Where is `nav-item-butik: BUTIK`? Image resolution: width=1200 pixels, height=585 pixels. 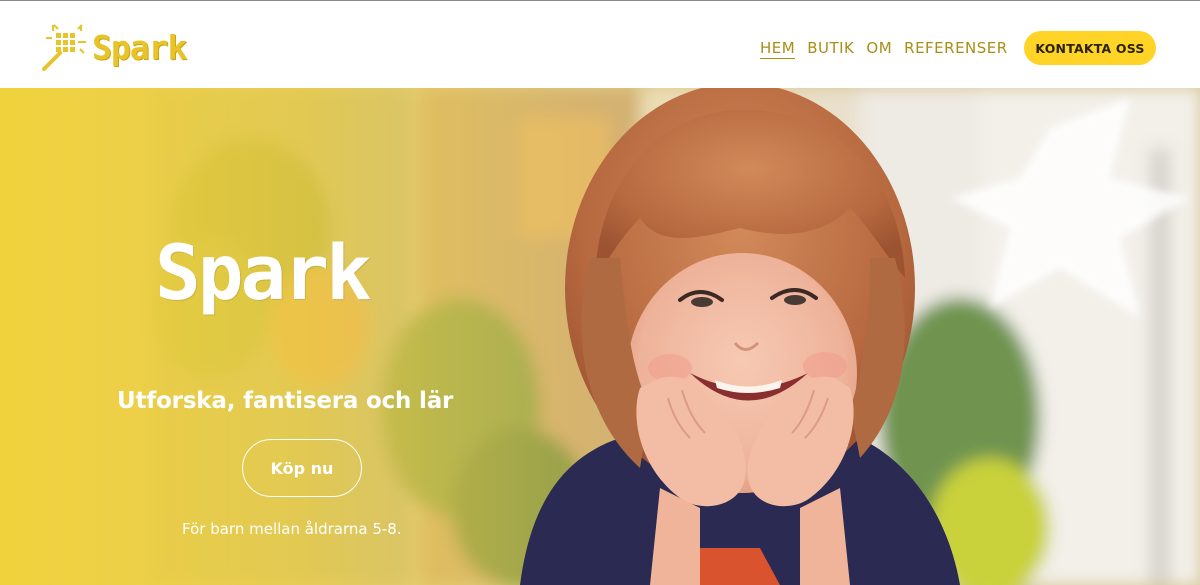
nav-item-butik: BUTIK is located at coordinates (830, 48).